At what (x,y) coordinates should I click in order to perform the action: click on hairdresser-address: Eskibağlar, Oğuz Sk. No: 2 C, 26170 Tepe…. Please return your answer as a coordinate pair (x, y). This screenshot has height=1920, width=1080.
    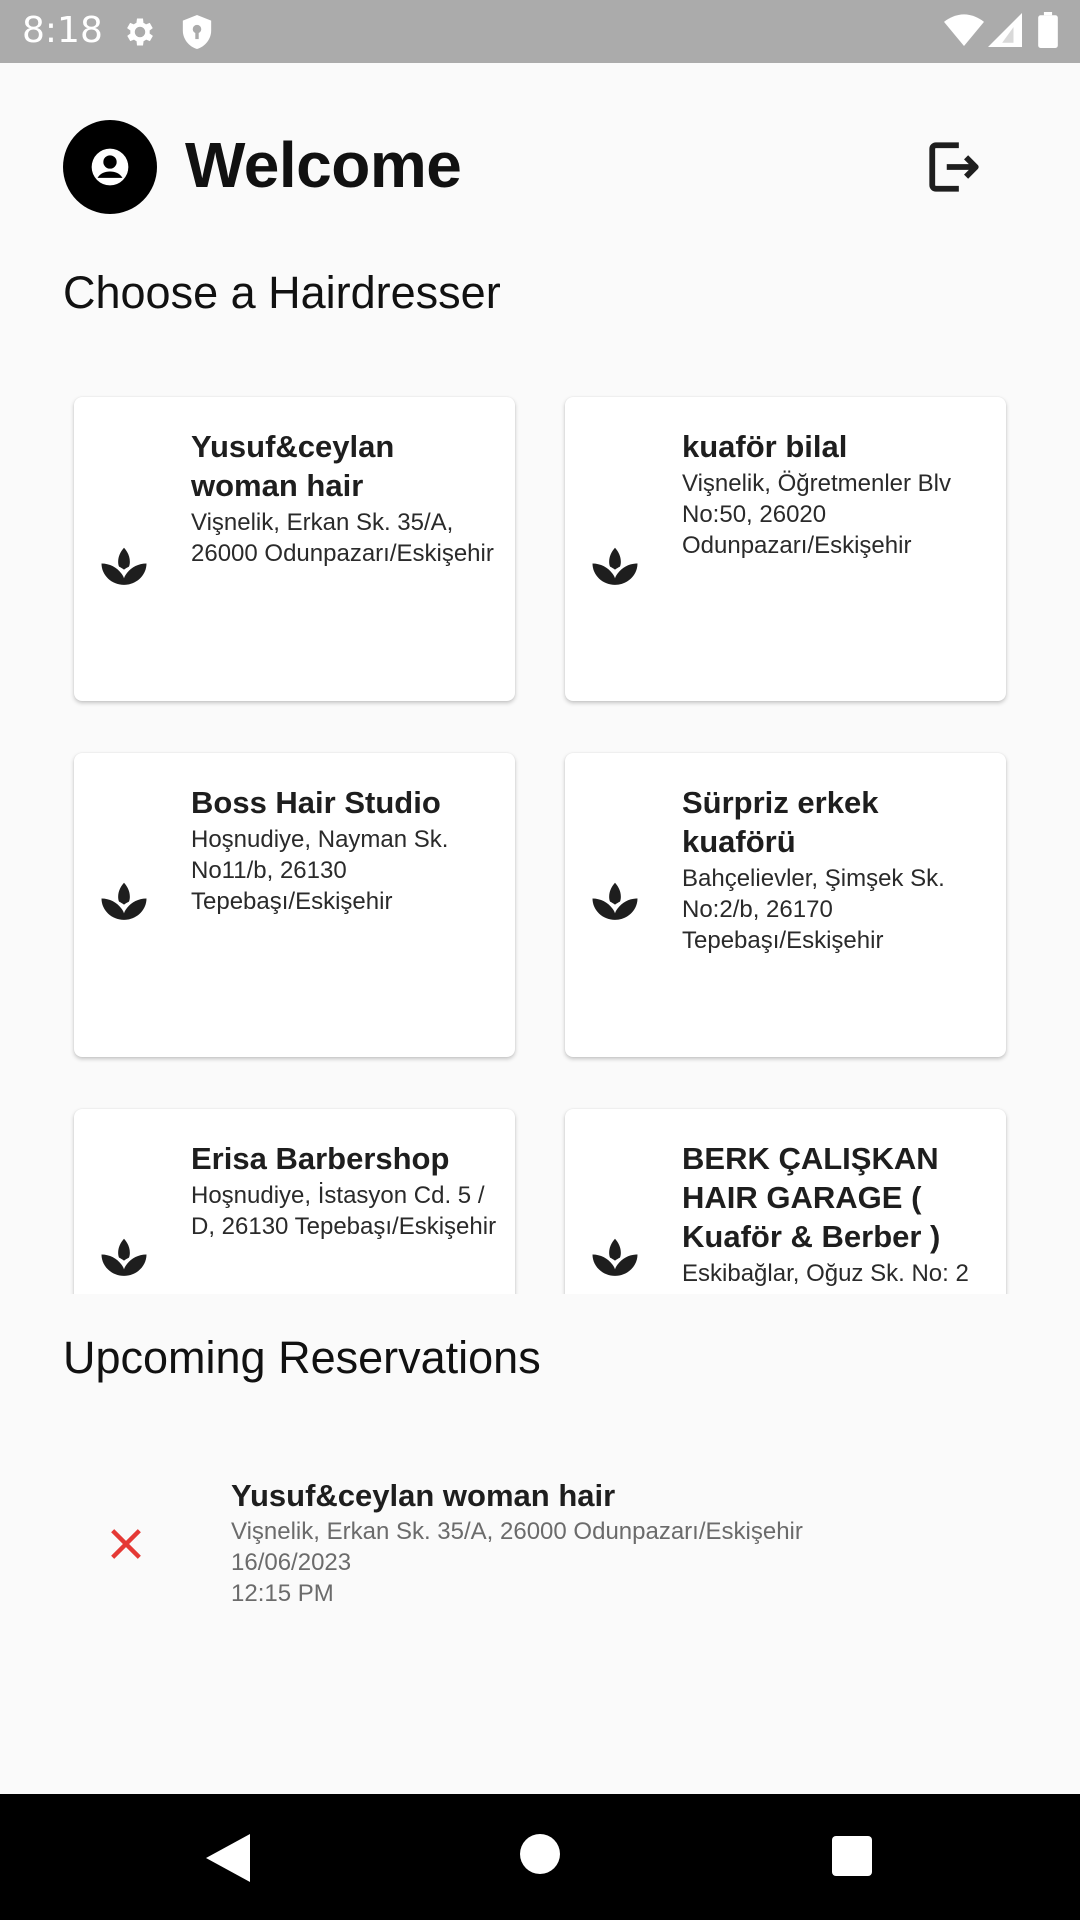
    Looking at the image, I should click on (834, 1277).